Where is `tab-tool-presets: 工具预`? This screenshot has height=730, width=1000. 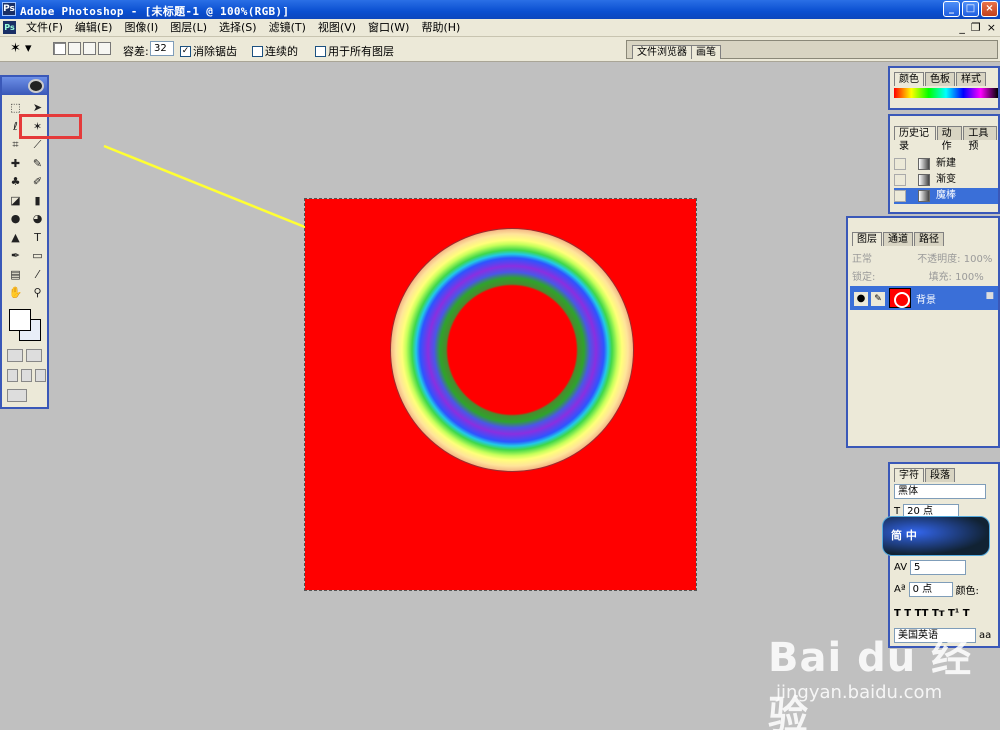
tab-tool-presets: 工具预 is located at coordinates (980, 139).